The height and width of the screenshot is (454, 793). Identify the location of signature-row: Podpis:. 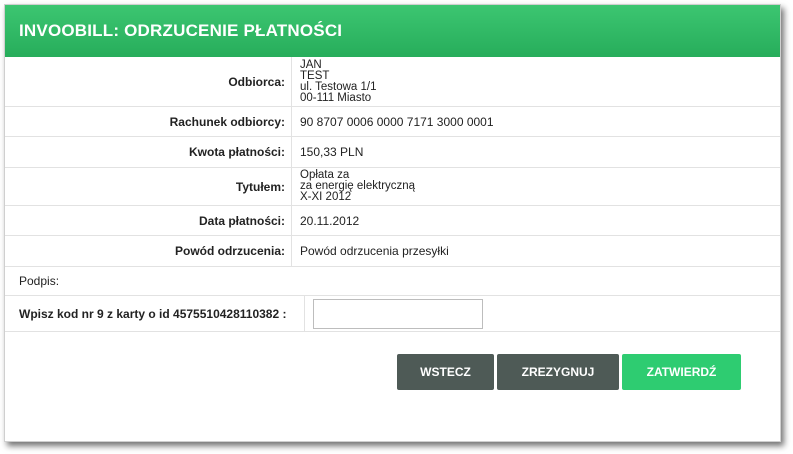
(392, 281).